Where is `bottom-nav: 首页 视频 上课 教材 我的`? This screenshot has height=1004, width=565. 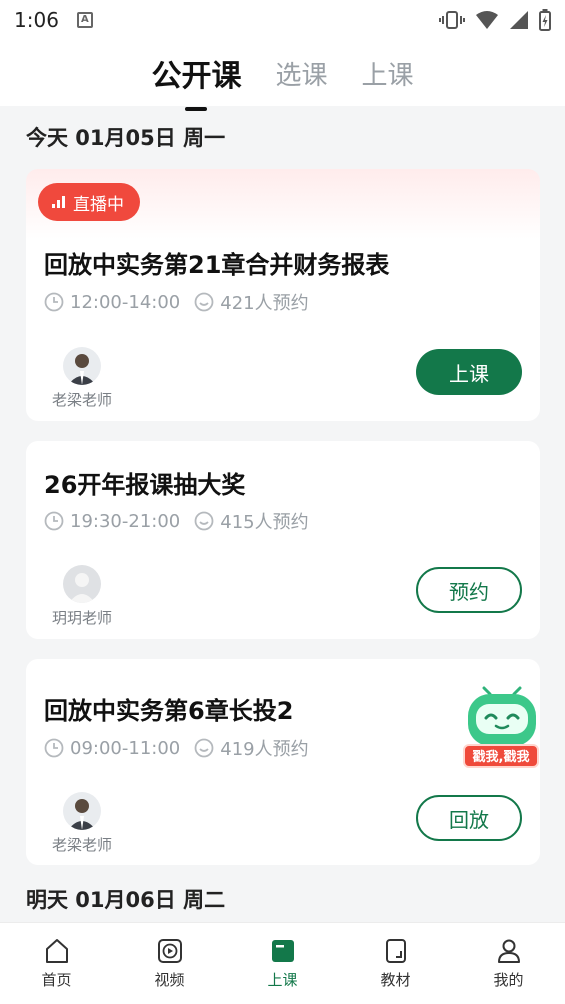 bottom-nav: 首页 视频 上课 教材 我的 is located at coordinates (282, 963).